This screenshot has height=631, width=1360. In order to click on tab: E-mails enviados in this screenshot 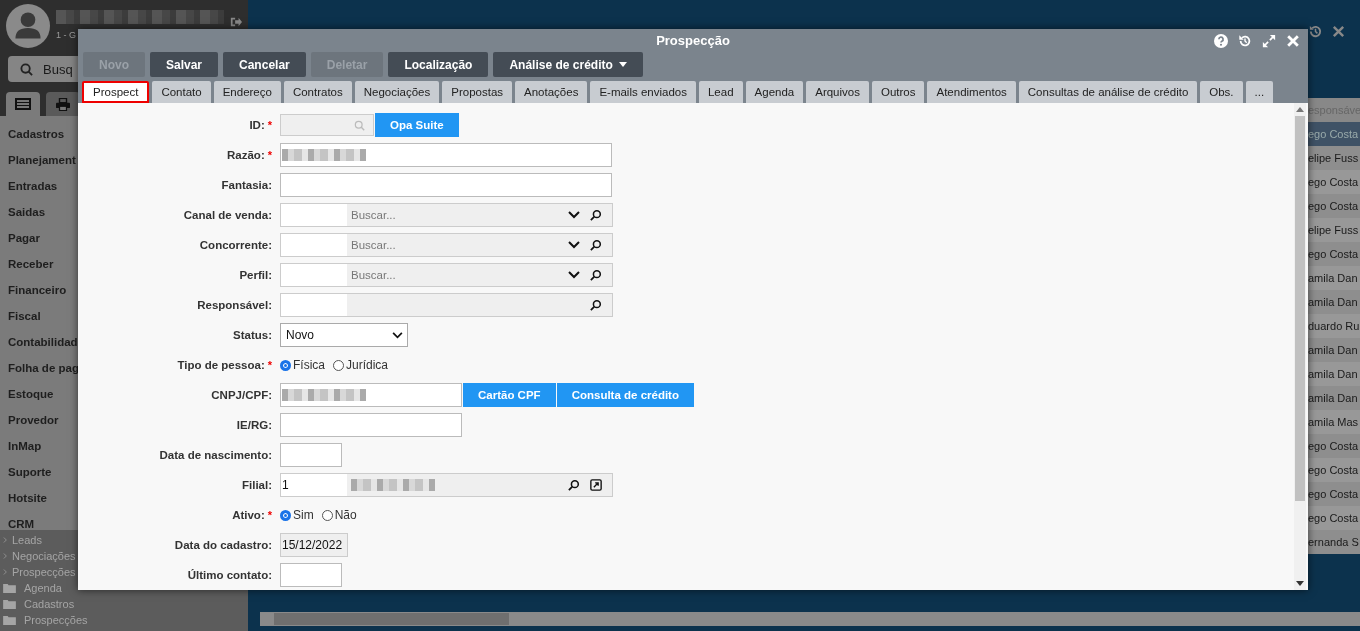, I will do `click(643, 92)`.